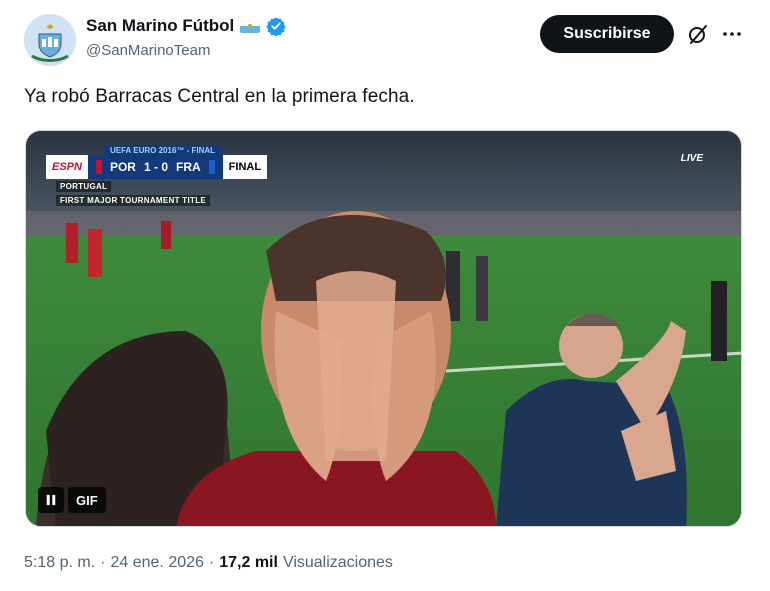 This screenshot has width=770, height=591. Describe the element at coordinates (188, 167) in the screenshot. I see `away-team: FRA` at that location.